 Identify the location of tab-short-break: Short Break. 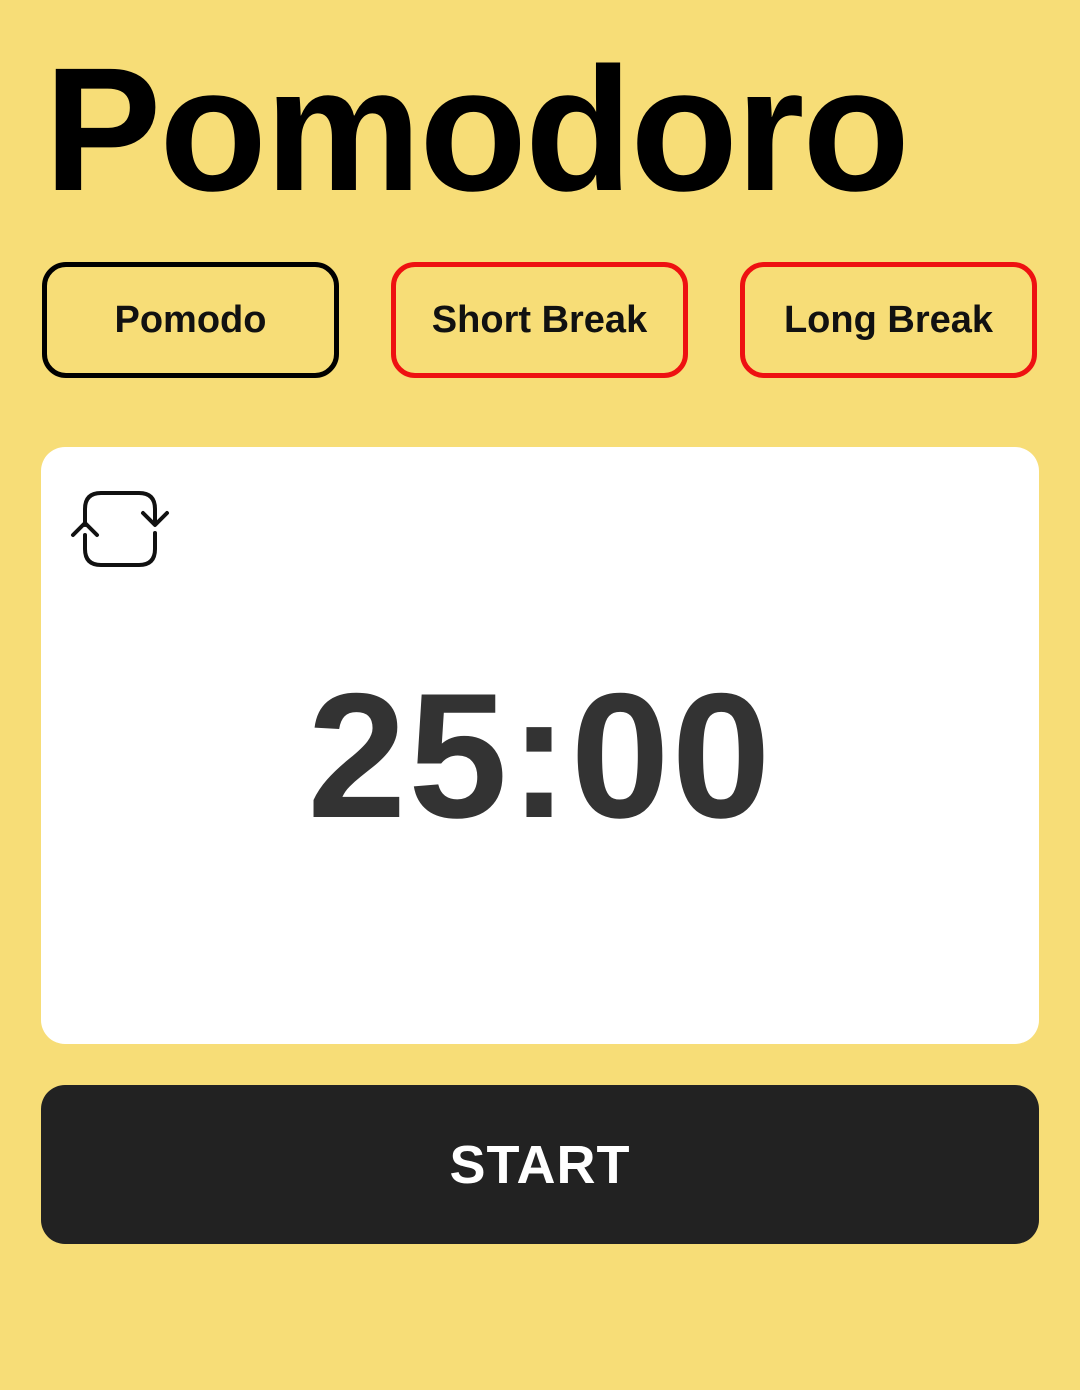
(539, 320).